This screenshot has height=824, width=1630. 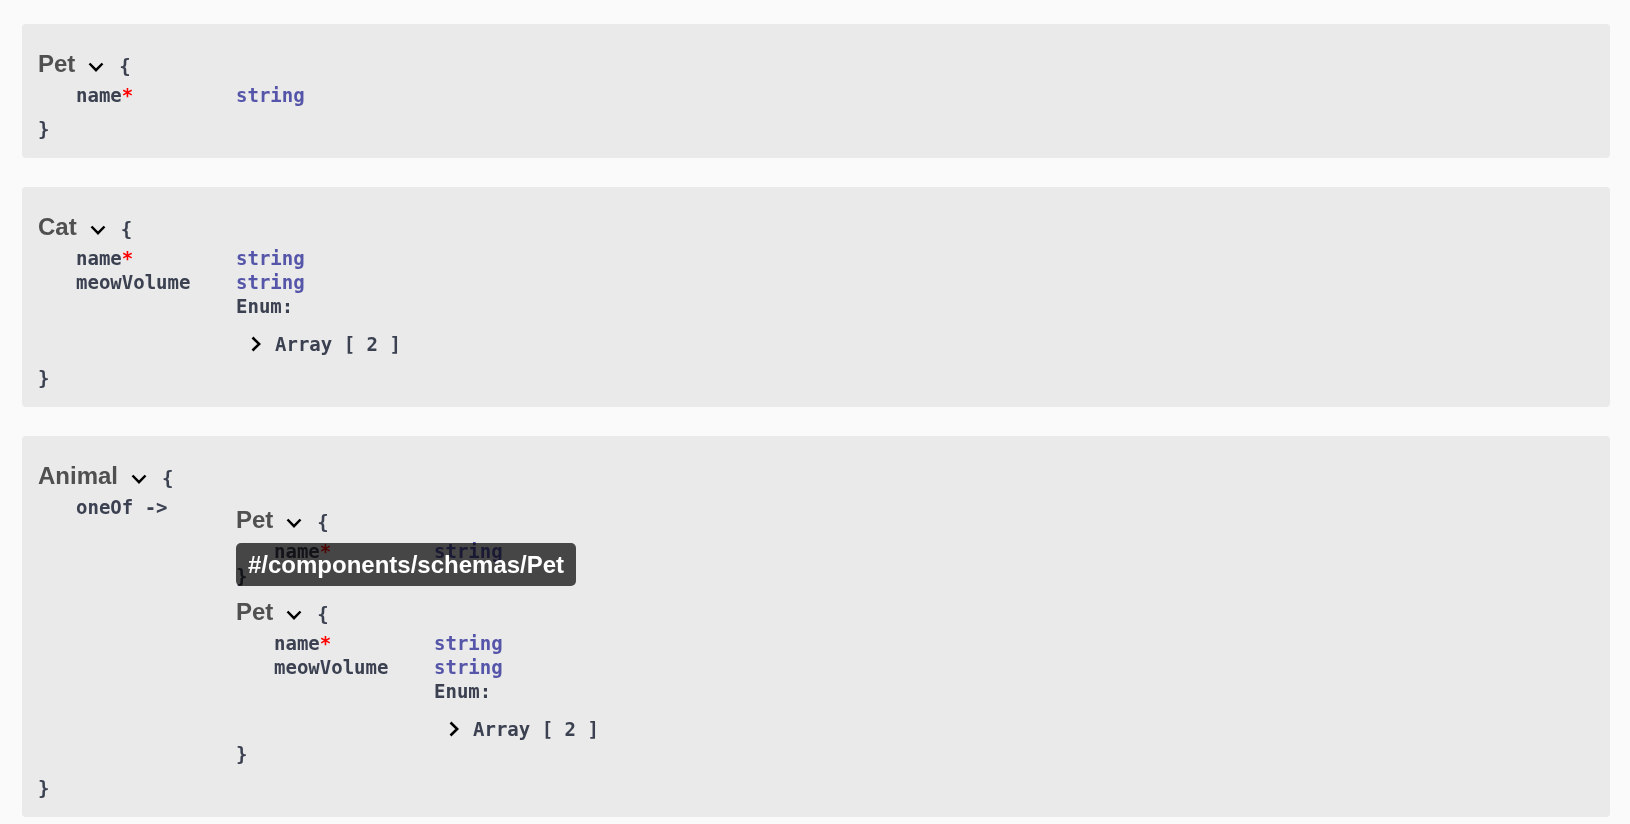 What do you see at coordinates (57, 227) in the screenshot?
I see `model-title: Cat` at bounding box center [57, 227].